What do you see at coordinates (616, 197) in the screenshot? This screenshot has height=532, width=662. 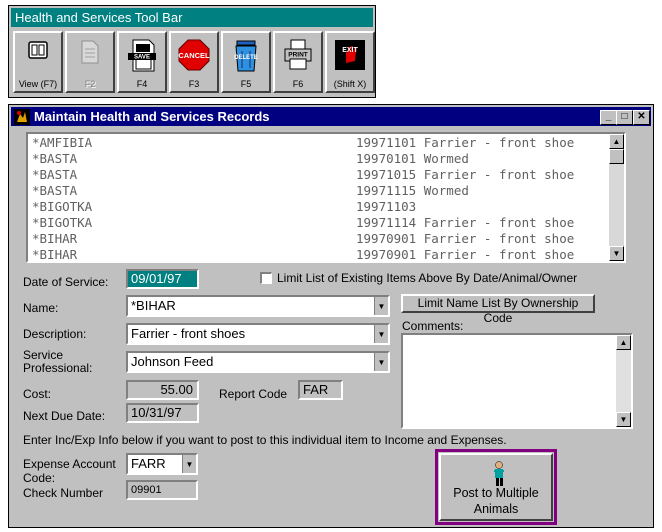 I see `list-scrollbar: ▲ ▼` at bounding box center [616, 197].